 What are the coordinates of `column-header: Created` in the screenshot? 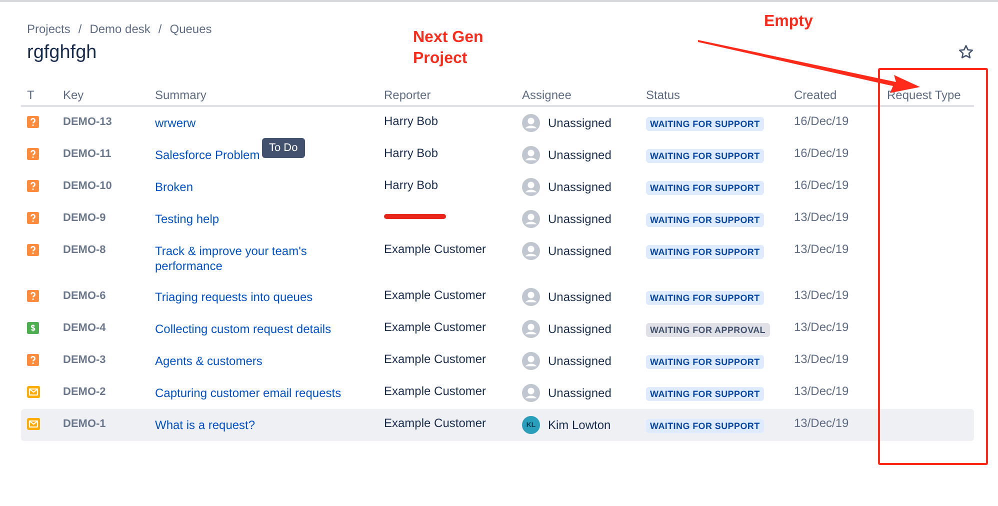 It's located at (840, 95).